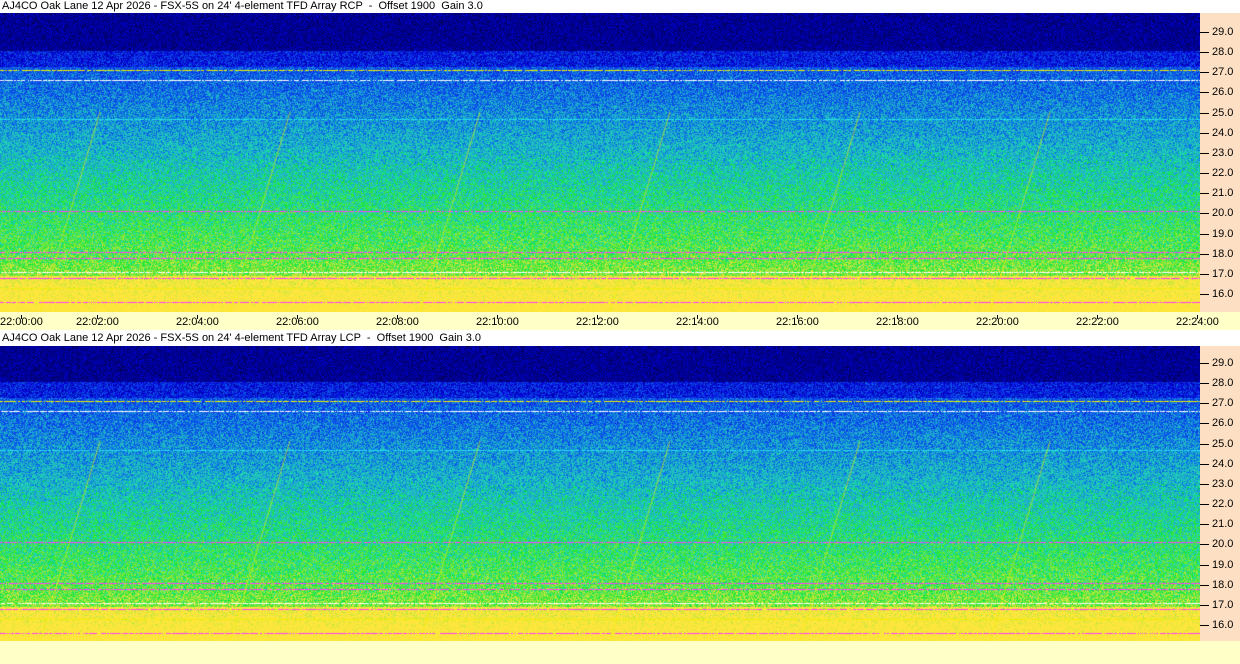  I want to click on time-tick: 22:12:00, so click(597, 321).